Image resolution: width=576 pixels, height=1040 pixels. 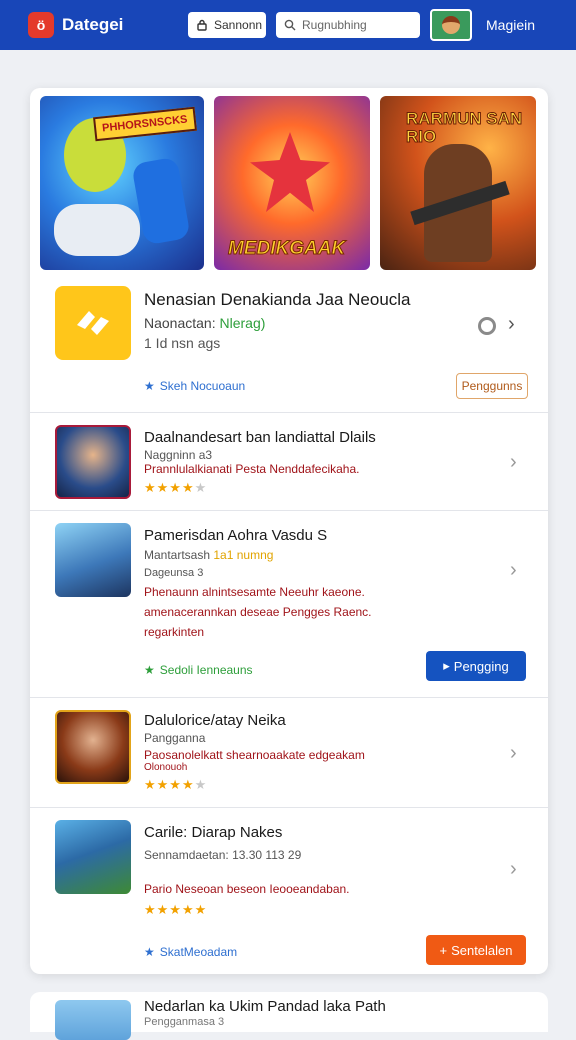 I want to click on app-description-line3: regarkinten, so click(x=174, y=632).